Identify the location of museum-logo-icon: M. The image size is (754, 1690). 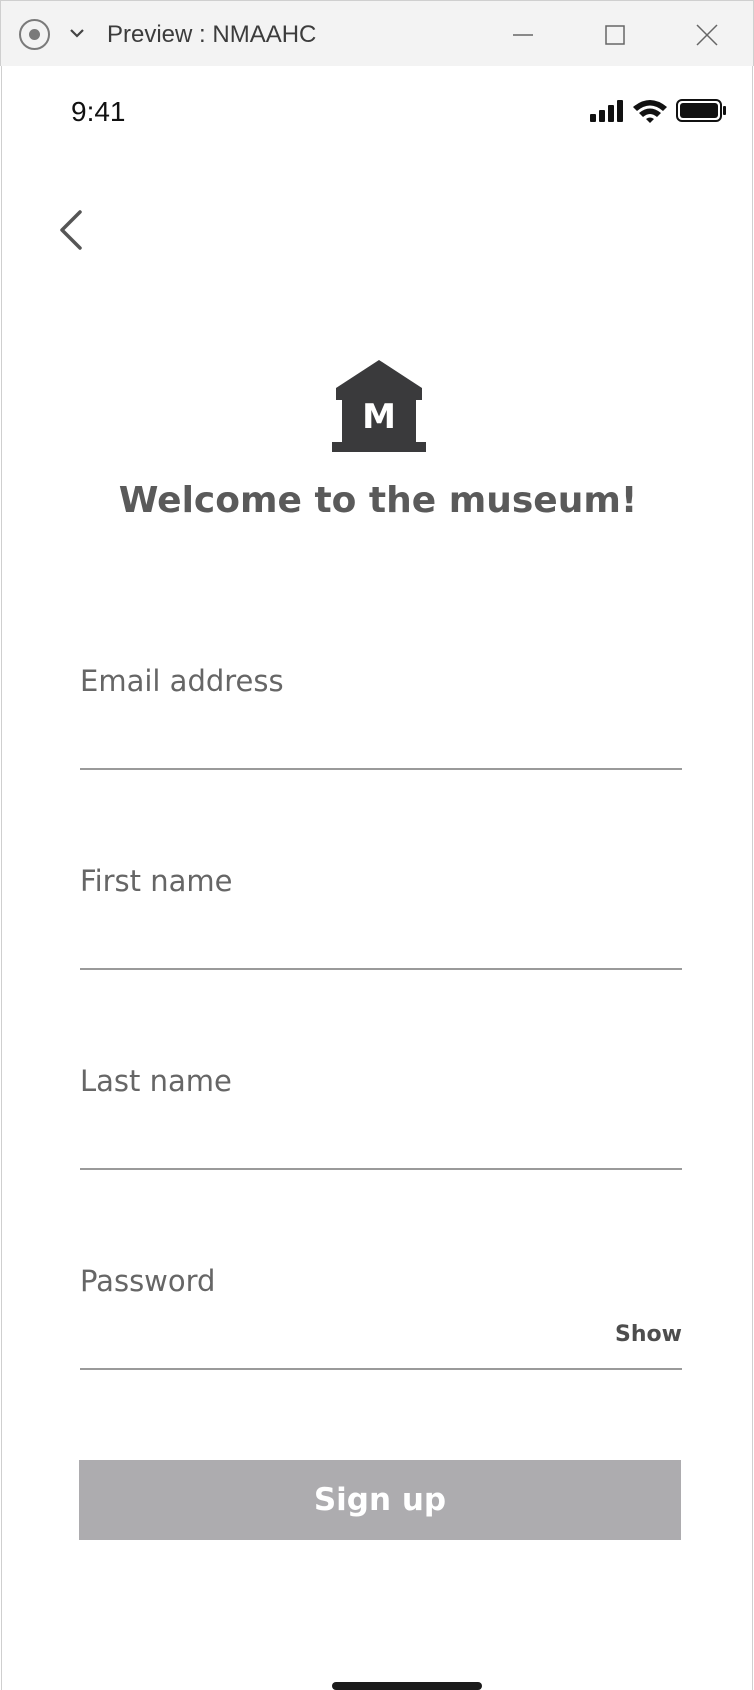
(379, 406).